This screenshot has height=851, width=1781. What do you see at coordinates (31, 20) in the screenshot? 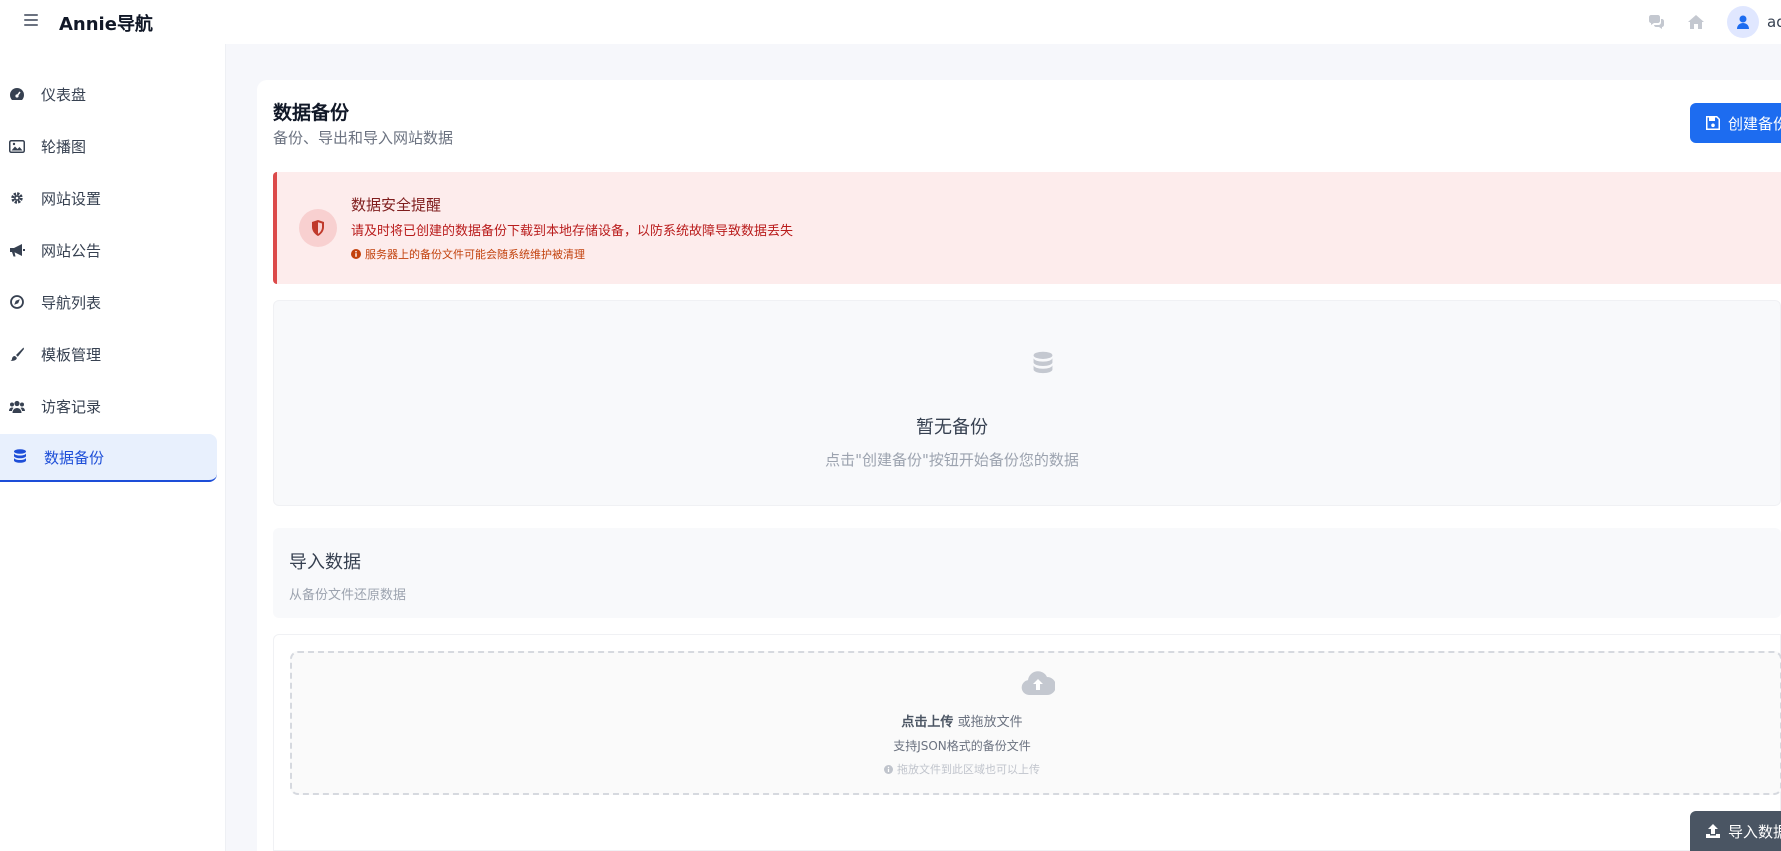
I see `menu-icon` at bounding box center [31, 20].